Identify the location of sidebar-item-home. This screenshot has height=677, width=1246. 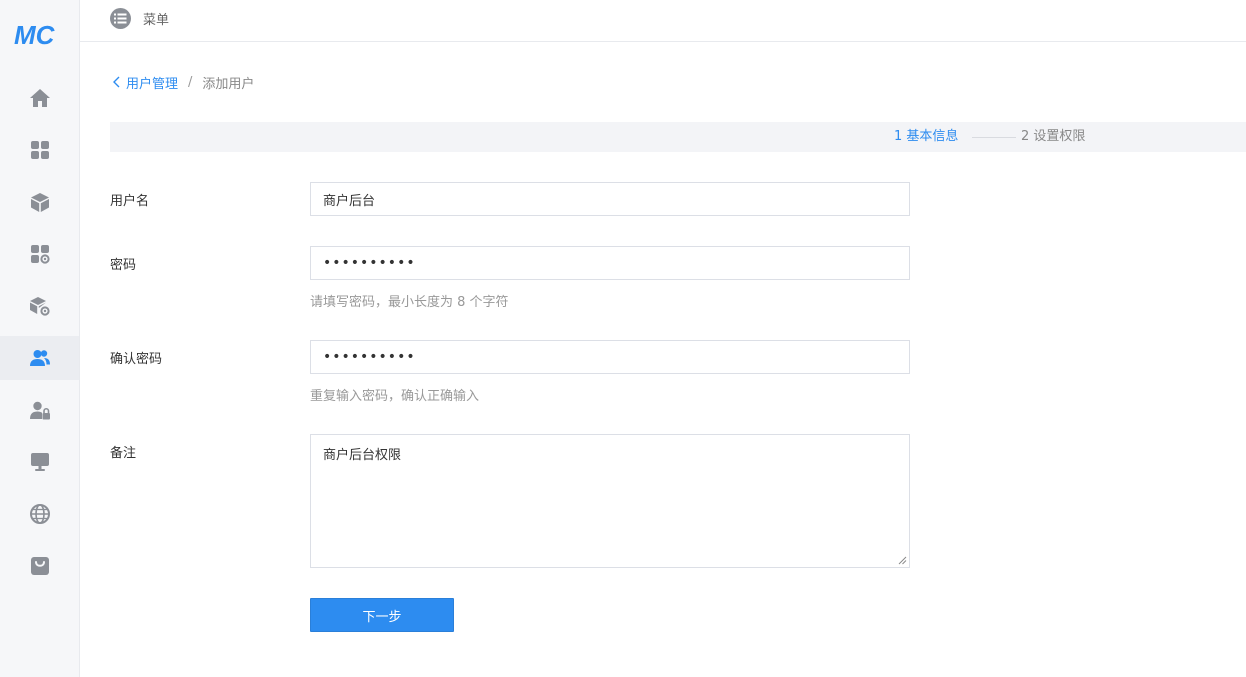
(39, 98).